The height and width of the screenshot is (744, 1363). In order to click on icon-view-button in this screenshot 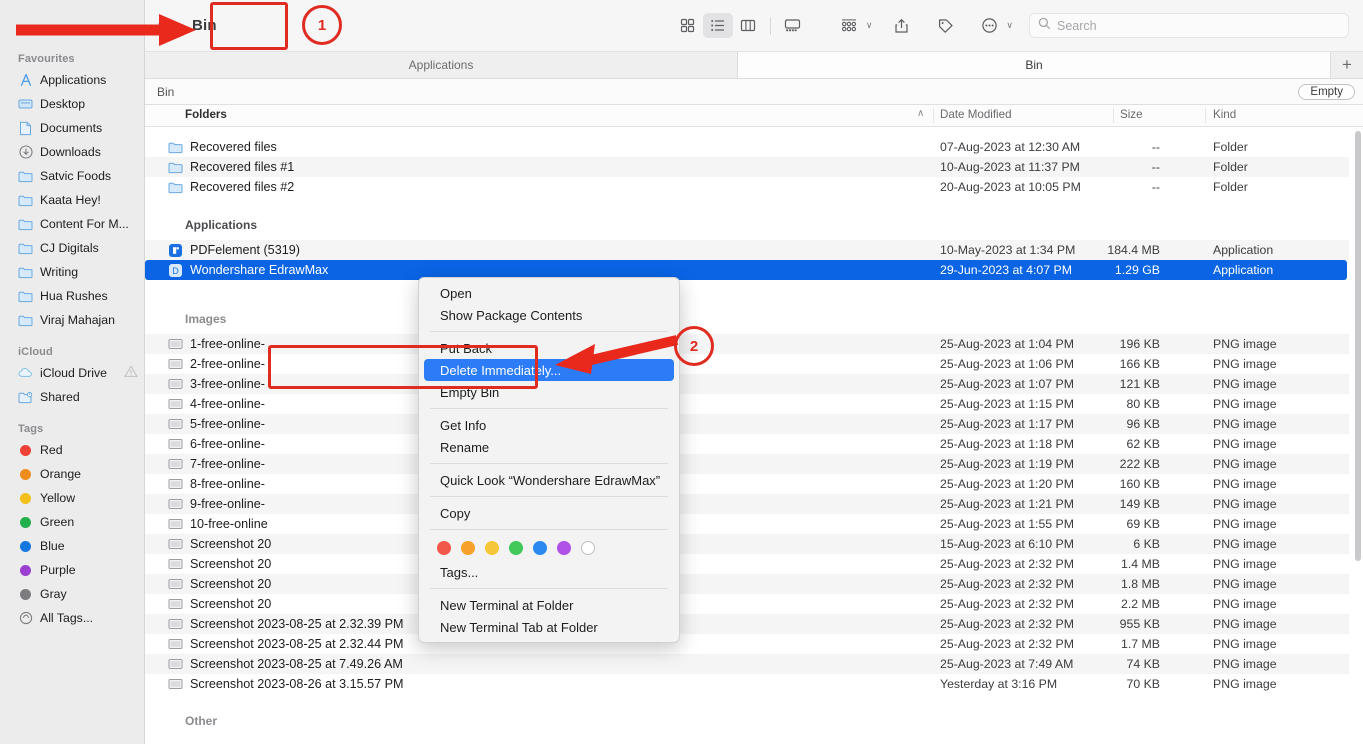, I will do `click(688, 25)`.